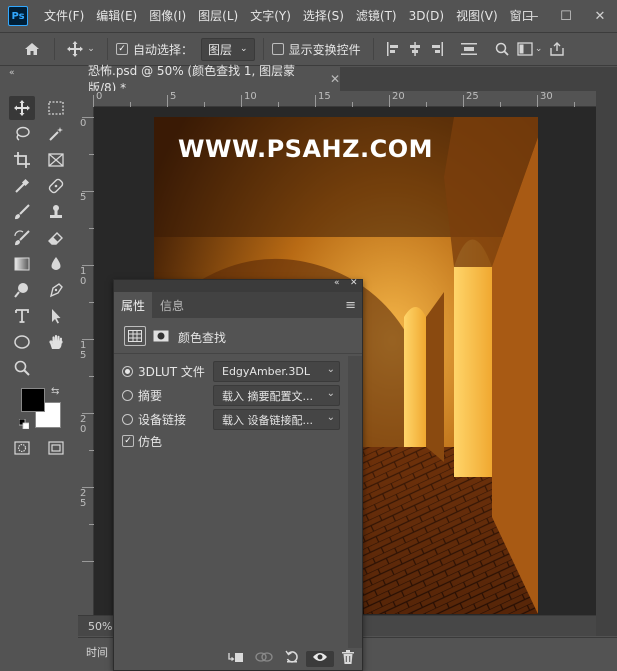 This screenshot has height=671, width=617. Describe the element at coordinates (83, 498) in the screenshot. I see `ruler-label: 2 5` at that location.